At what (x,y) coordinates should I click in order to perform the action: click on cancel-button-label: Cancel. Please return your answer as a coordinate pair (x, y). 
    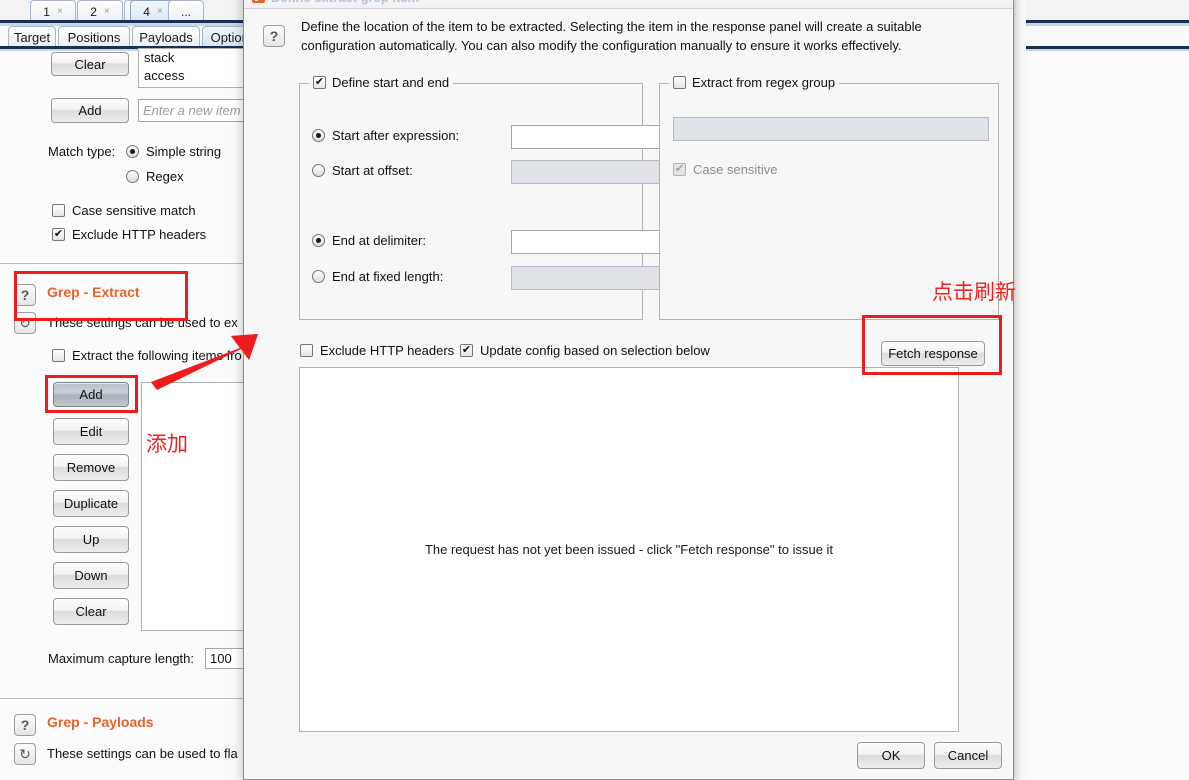
    Looking at the image, I should click on (968, 755).